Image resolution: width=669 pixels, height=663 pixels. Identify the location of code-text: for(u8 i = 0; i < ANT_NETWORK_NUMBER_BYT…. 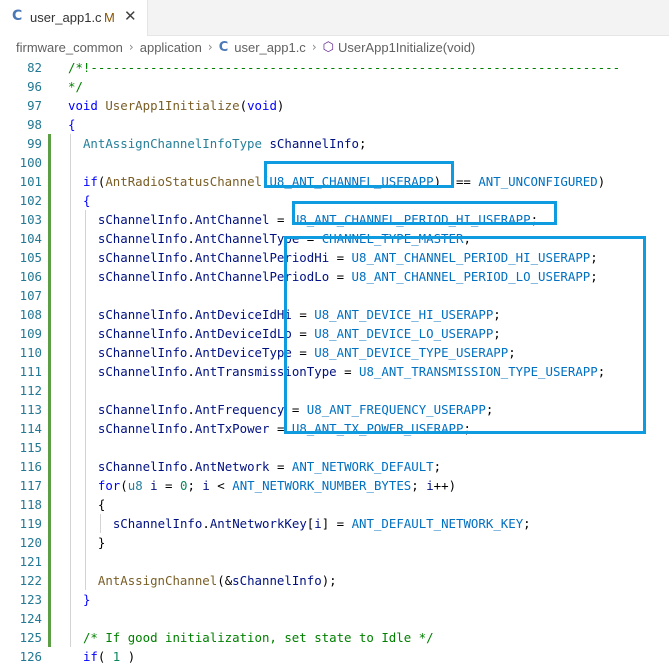
(277, 485).